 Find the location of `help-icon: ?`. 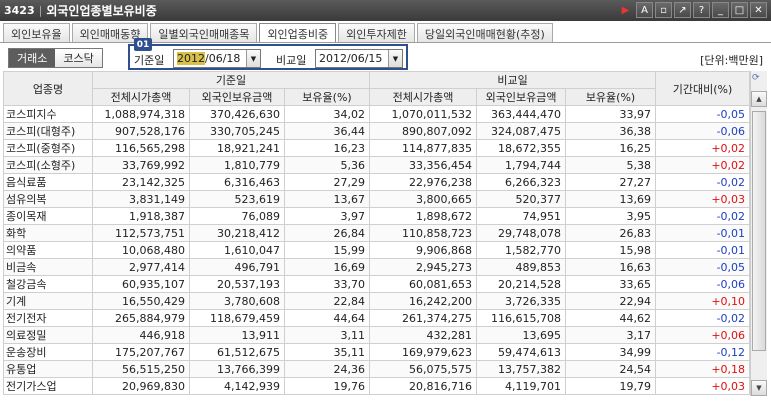

help-icon: ? is located at coordinates (701, 10).